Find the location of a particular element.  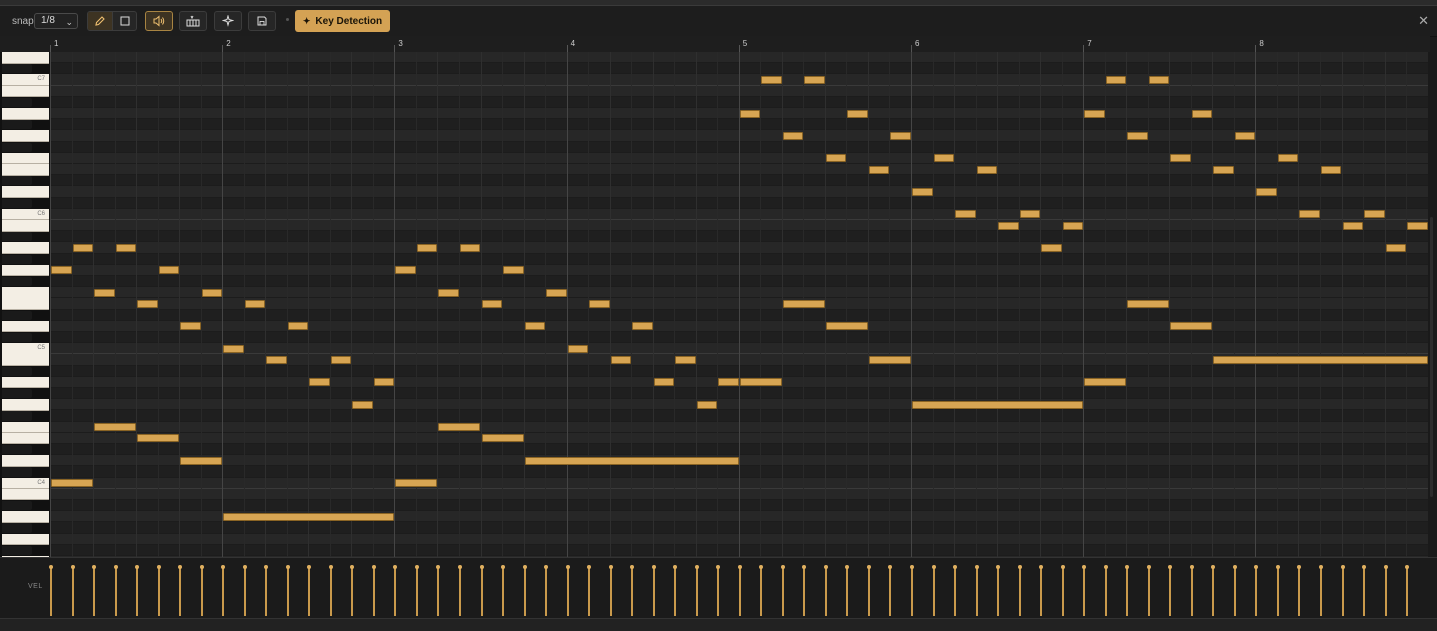

piano-keyboard: C7C6C5C4 is located at coordinates (25, 304).